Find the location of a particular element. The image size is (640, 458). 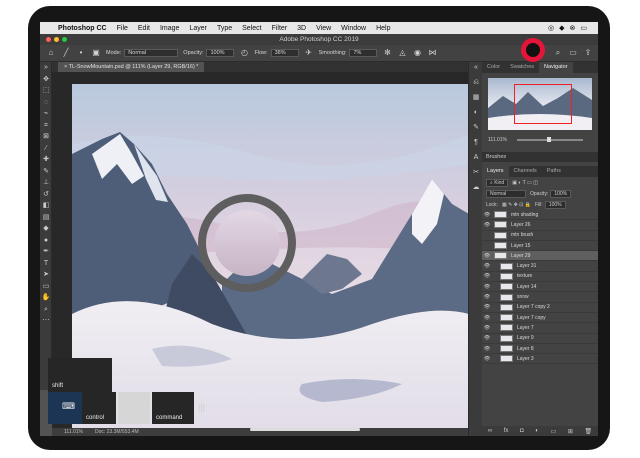

navigator-zoom-value: 111.01% is located at coordinates (497, 140).